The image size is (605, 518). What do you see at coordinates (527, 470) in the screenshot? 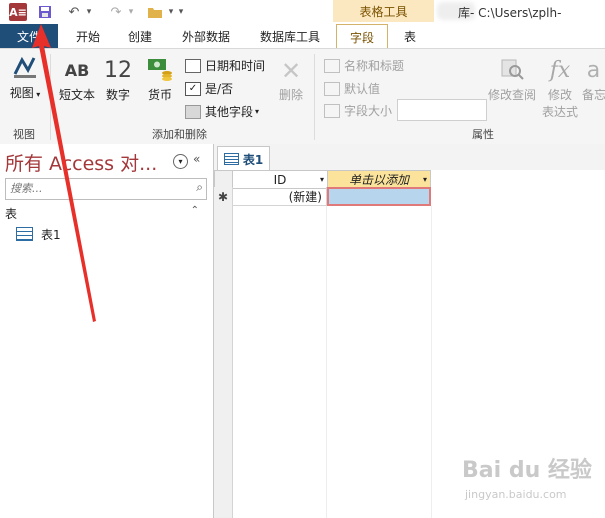
I see `watermark-logo: Bai du 经验` at bounding box center [527, 470].